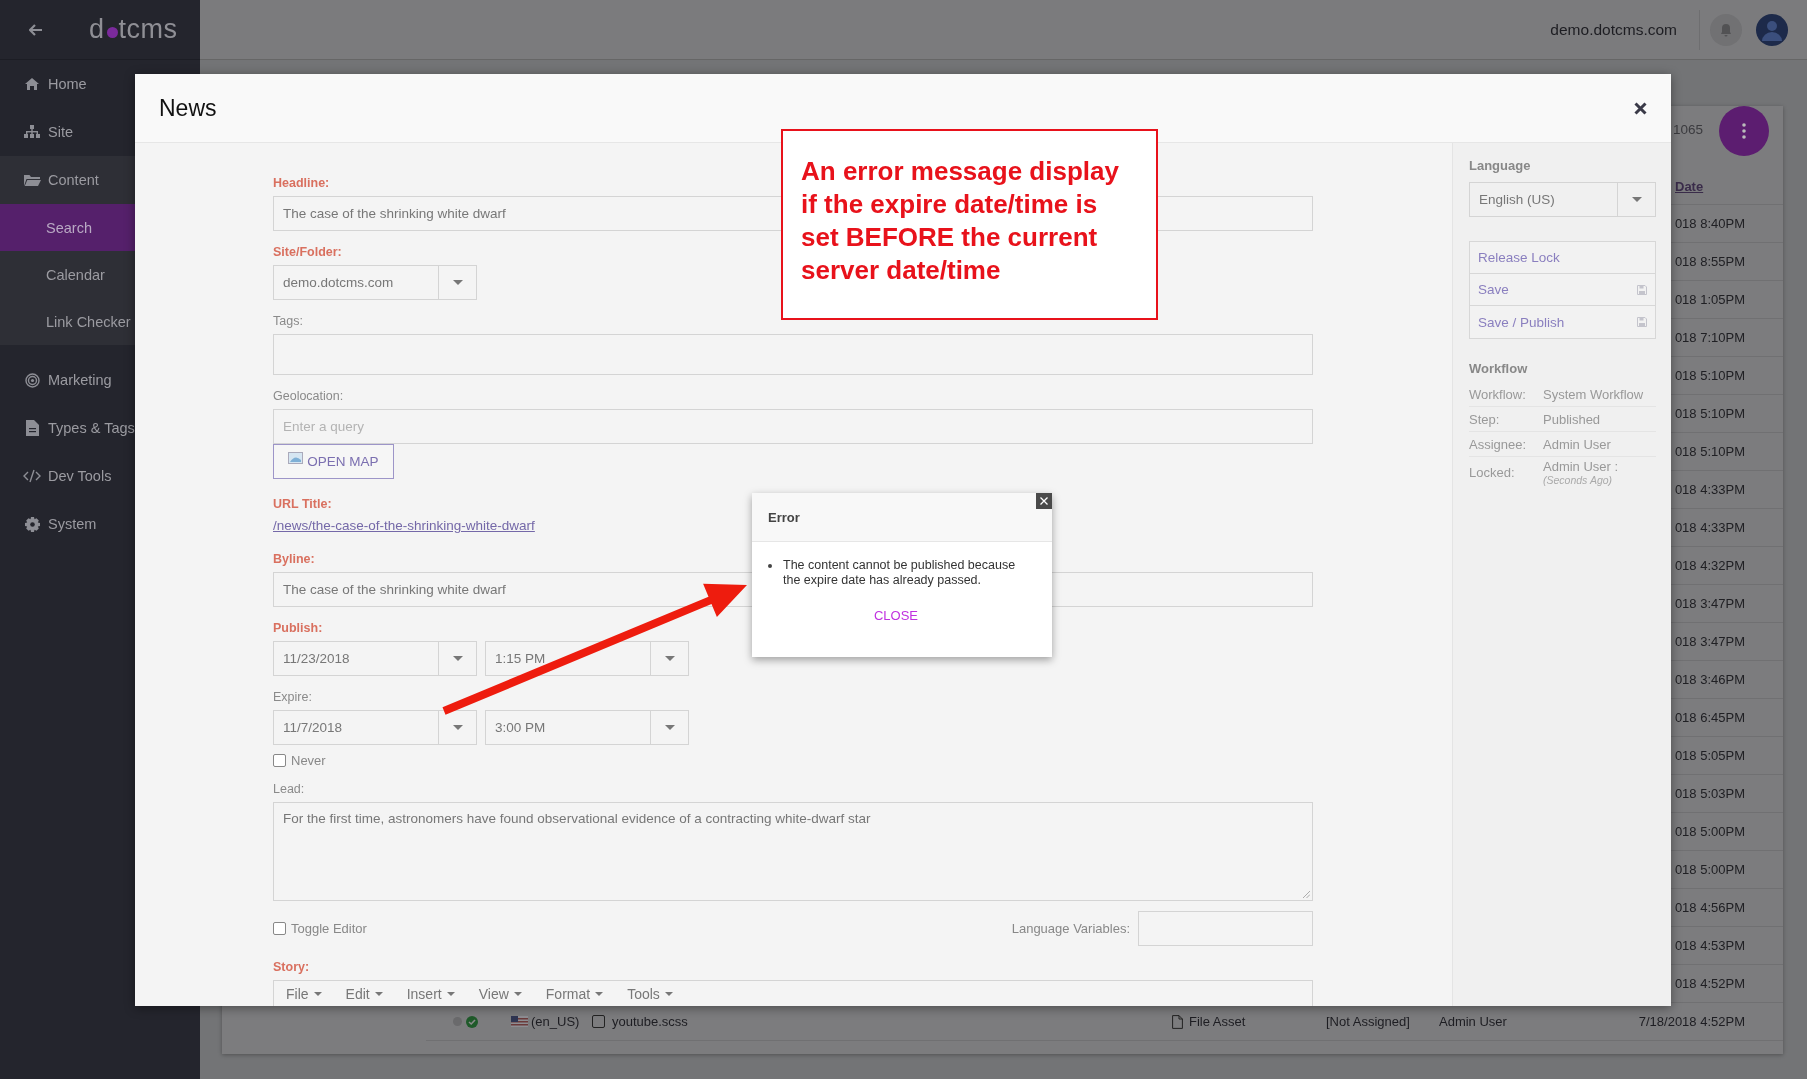 Image resolution: width=1807 pixels, height=1079 pixels. What do you see at coordinates (1709, 793) in the screenshot?
I see `table-cell: 018 5:03PM` at bounding box center [1709, 793].